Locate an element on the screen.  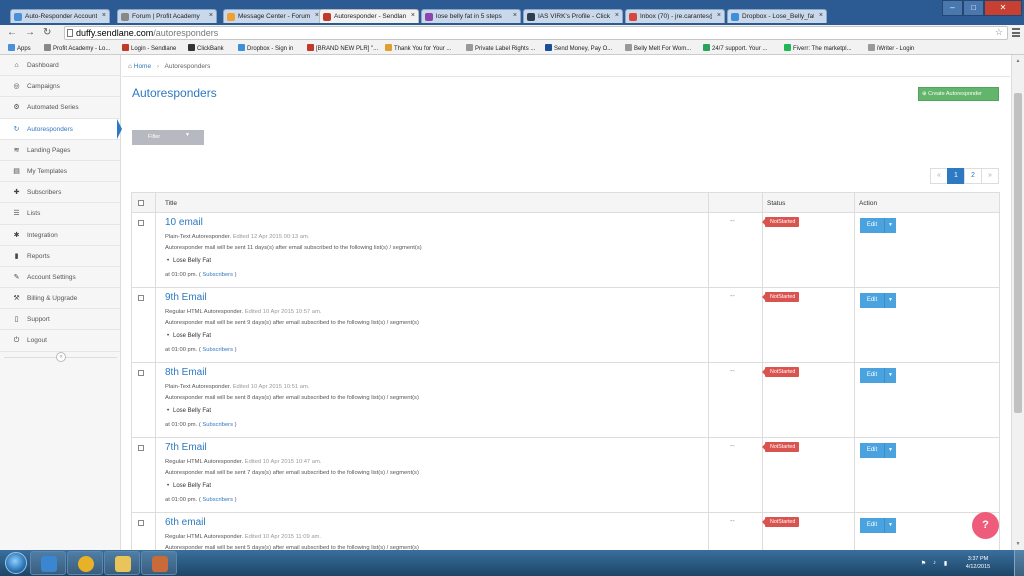
sidebar-item: ⚙ Automated Series is located at coordinates (60, 108).